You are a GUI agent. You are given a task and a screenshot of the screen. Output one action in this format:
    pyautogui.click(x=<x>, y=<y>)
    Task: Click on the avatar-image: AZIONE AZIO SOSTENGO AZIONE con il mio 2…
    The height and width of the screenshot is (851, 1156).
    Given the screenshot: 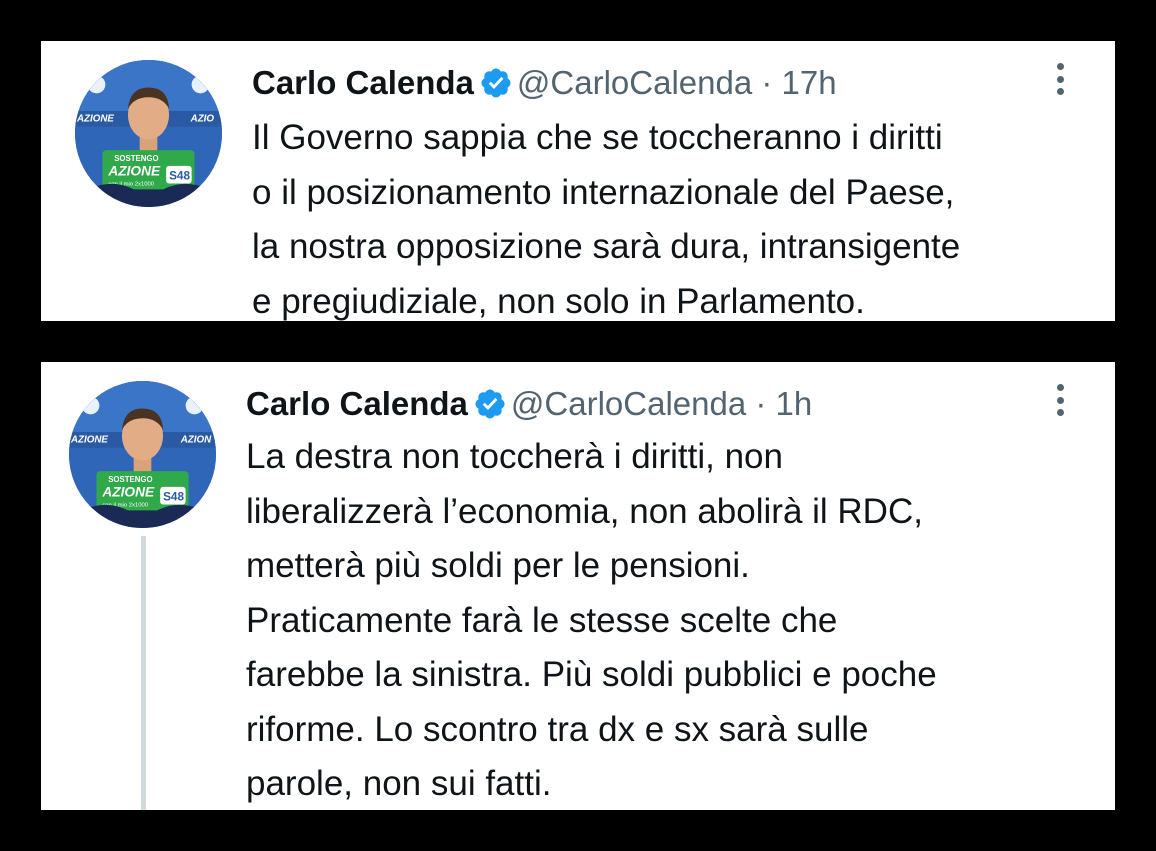 What is the action you would take?
    pyautogui.click(x=148, y=133)
    